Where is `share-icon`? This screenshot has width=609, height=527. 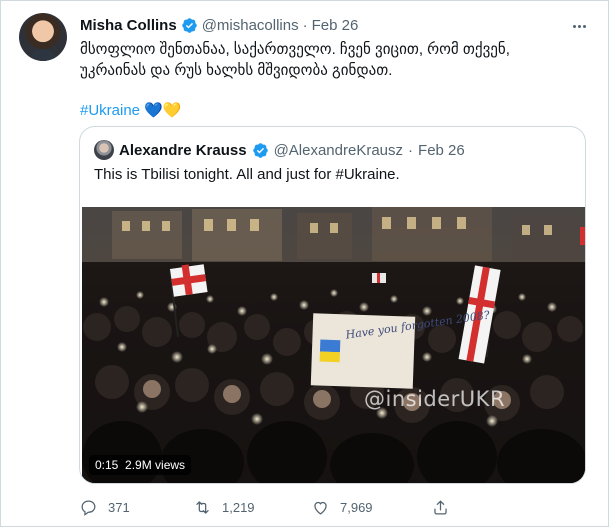
share-icon is located at coordinates (440, 507).